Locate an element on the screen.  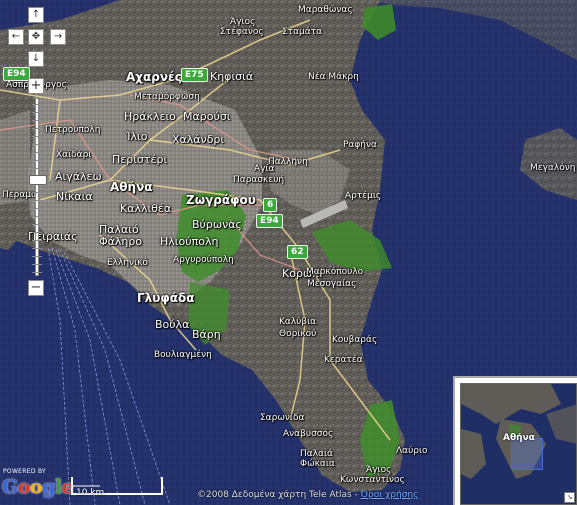
place-label: Χαλάνδρι is located at coordinates (198, 139).